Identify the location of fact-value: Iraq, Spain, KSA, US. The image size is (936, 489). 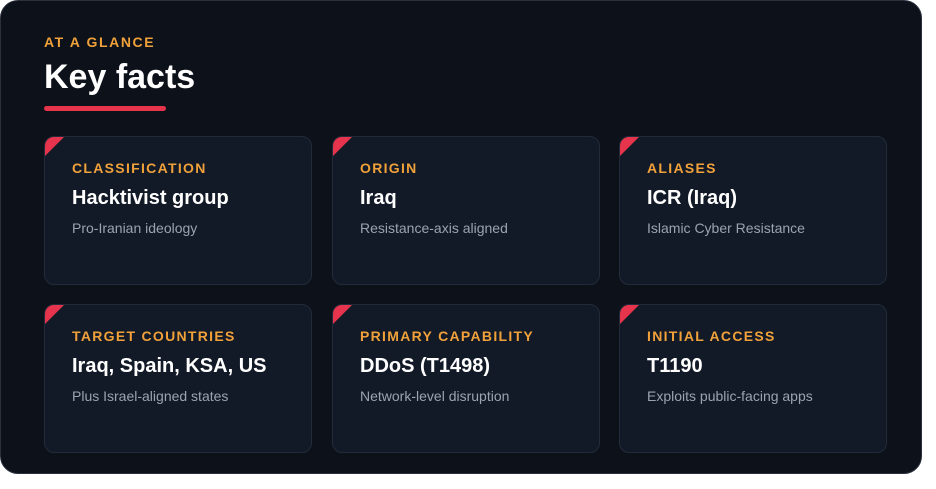
(169, 366).